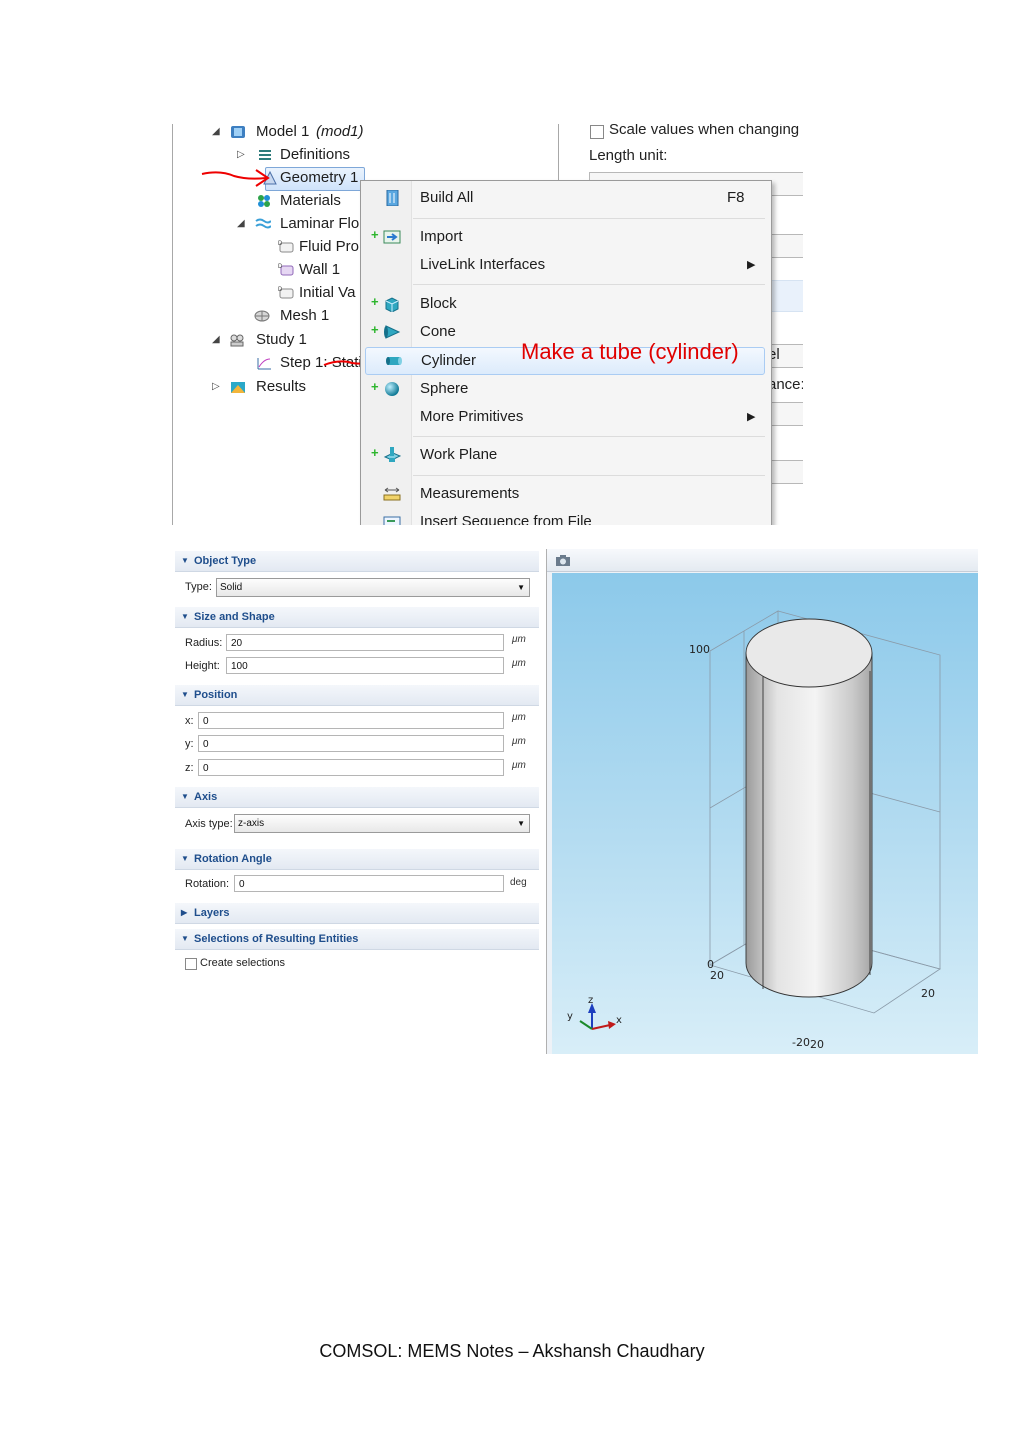 The image size is (1024, 1449). I want to click on section-rotation-angle: ▼ Rotation Angle, so click(357, 859).